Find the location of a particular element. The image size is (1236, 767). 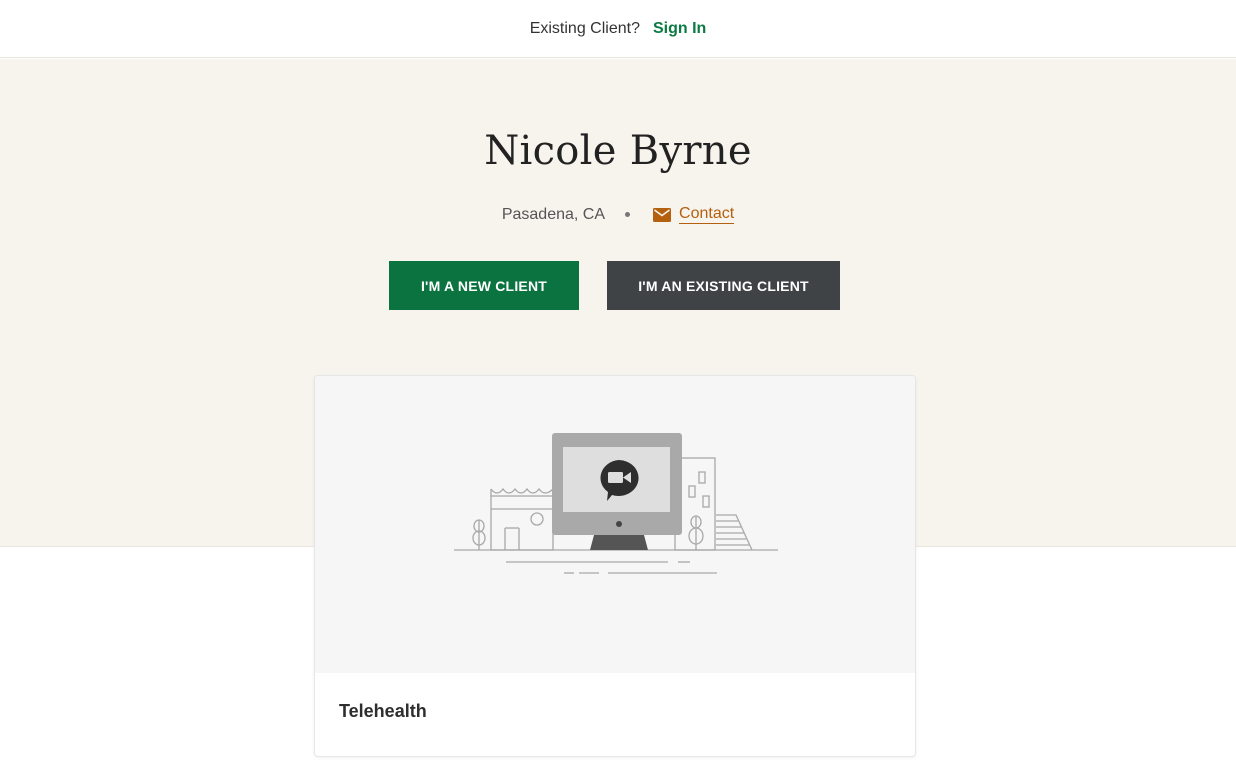

existing-client-button: I'M AN EXISTING CLIENT is located at coordinates (723, 285).